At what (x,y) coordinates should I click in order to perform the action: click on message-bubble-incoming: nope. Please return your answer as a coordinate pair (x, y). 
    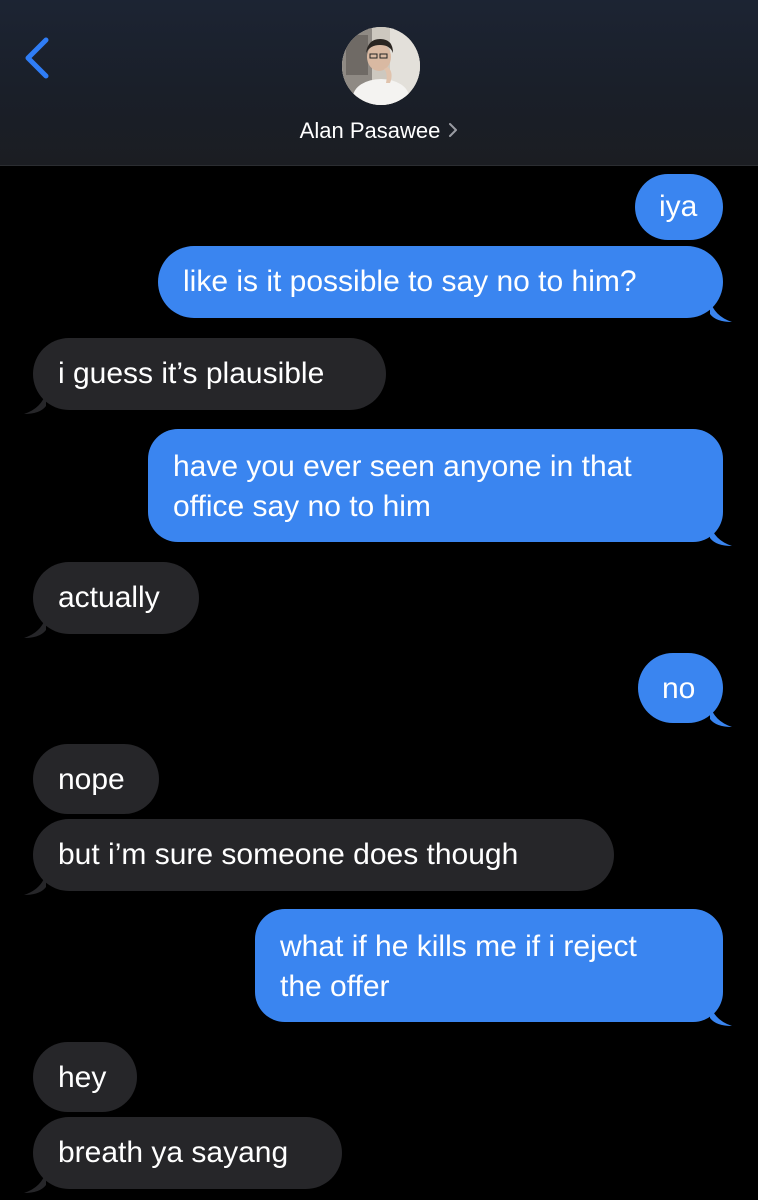
    Looking at the image, I should click on (96, 779).